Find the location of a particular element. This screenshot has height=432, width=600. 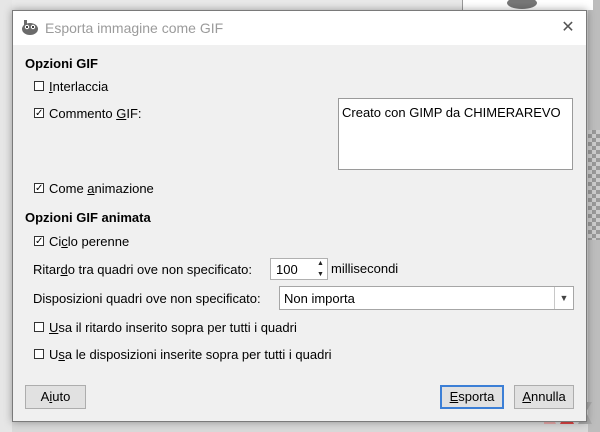

animated-gif-options-heading: Opzioni GIF animata is located at coordinates (88, 217).